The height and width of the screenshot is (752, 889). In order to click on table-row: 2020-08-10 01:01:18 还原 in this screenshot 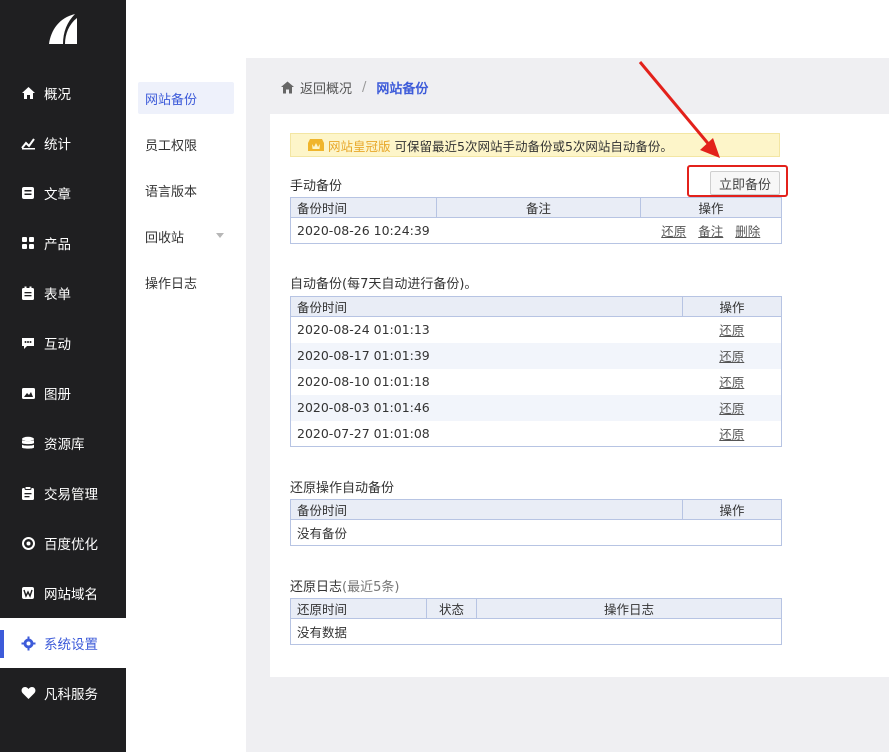, I will do `click(536, 382)`.